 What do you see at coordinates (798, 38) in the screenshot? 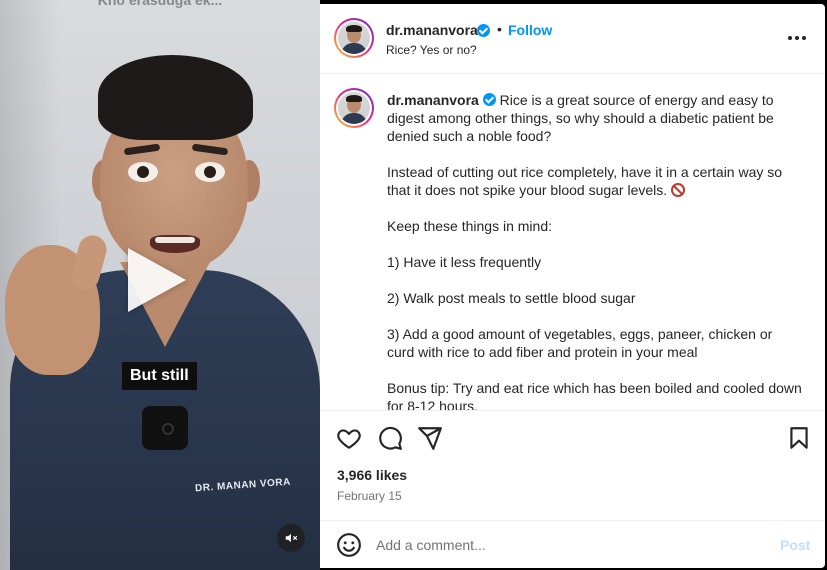
I see `more-options-icon` at bounding box center [798, 38].